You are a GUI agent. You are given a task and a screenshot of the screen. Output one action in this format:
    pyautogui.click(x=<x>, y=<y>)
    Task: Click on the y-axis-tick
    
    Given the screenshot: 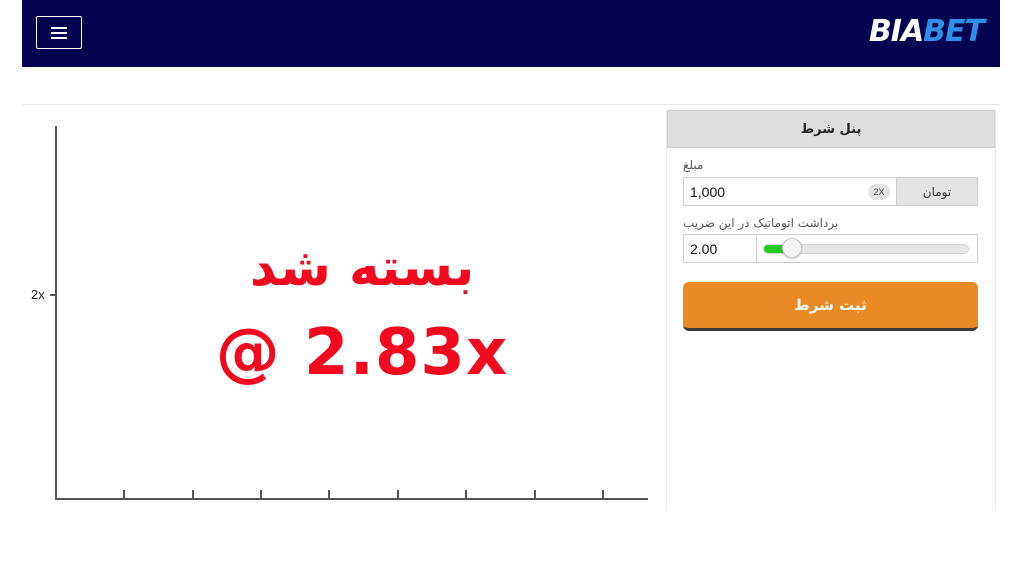 What is the action you would take?
    pyautogui.click(x=53, y=295)
    